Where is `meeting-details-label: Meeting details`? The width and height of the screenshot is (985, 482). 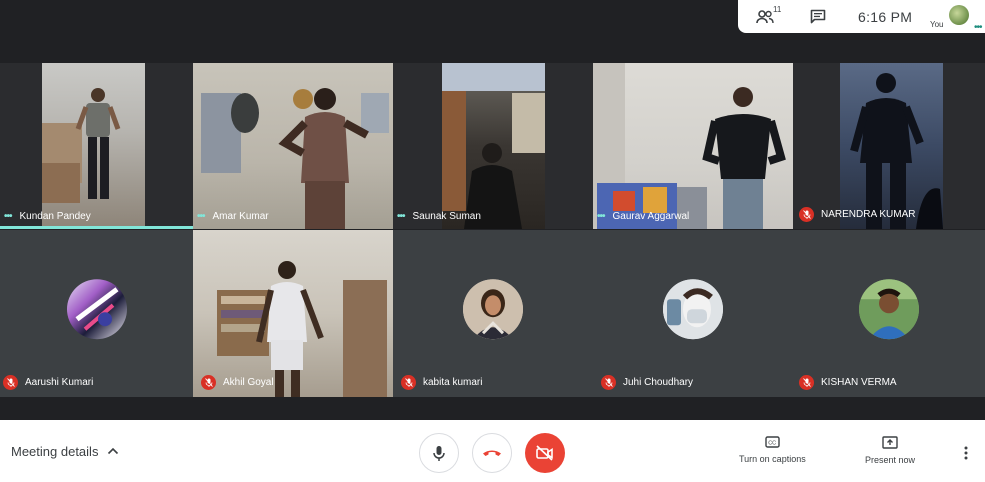
meeting-details-label: Meeting details is located at coordinates (55, 451).